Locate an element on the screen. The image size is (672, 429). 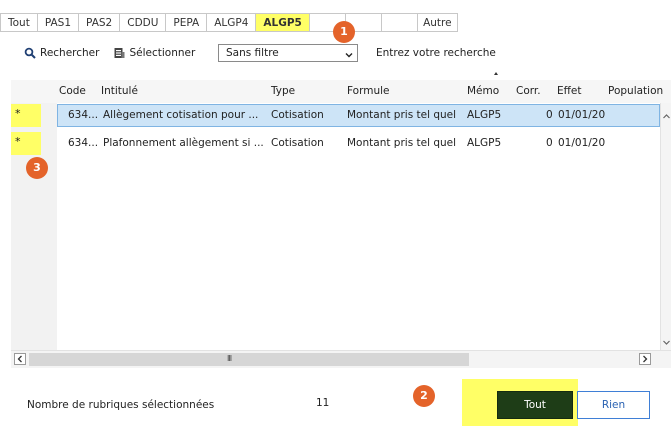
horizontal-scrollbar: III is located at coordinates (341, 359).